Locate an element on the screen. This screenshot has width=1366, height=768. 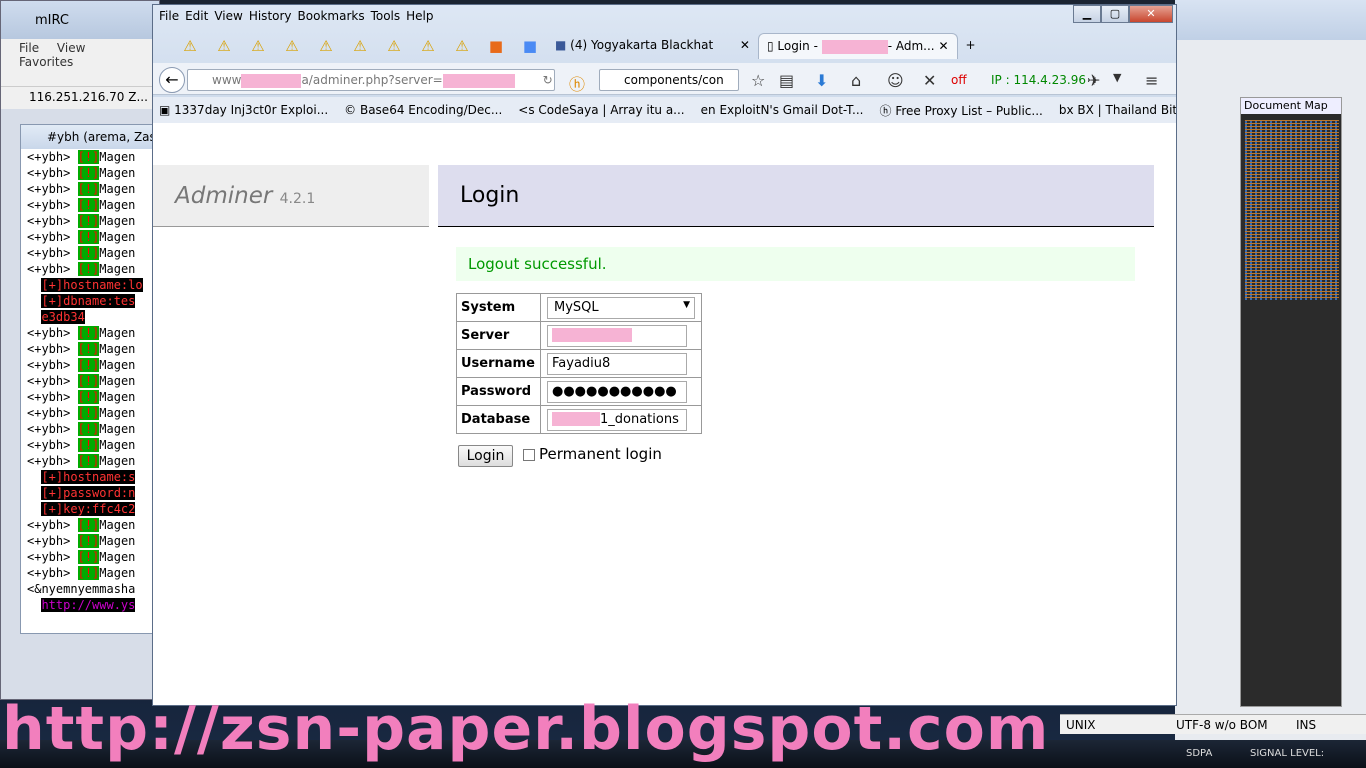
username-input: Fayadiu8 is located at coordinates (617, 363).